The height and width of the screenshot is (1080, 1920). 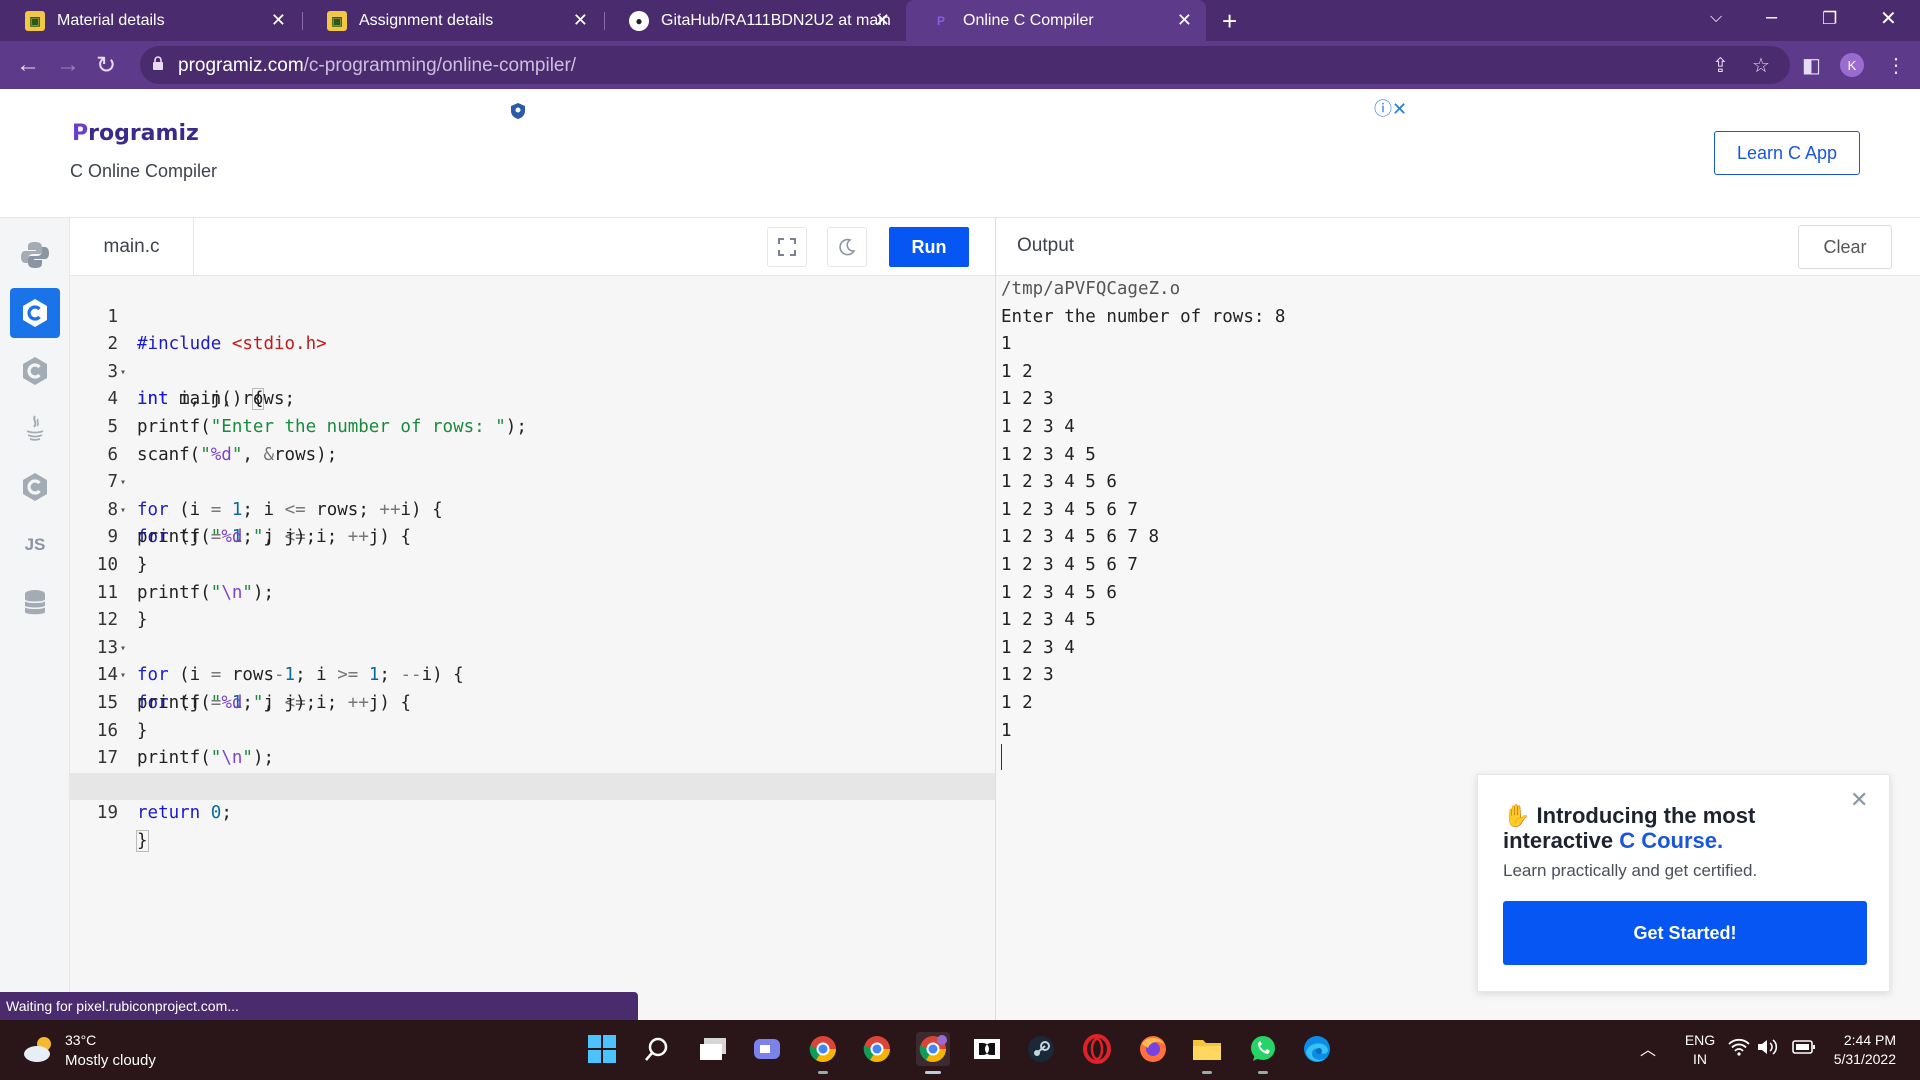 I want to click on line-number: 19, so click(x=107, y=813).